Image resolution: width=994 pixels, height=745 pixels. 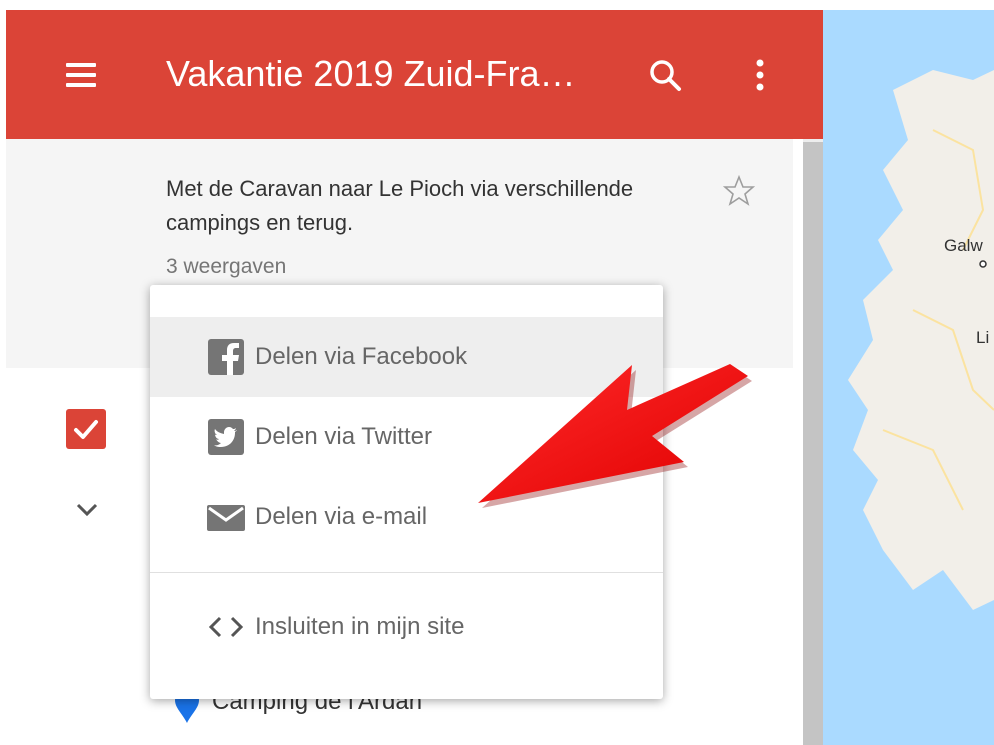 I want to click on window-top-strip, so click(x=497, y=5).